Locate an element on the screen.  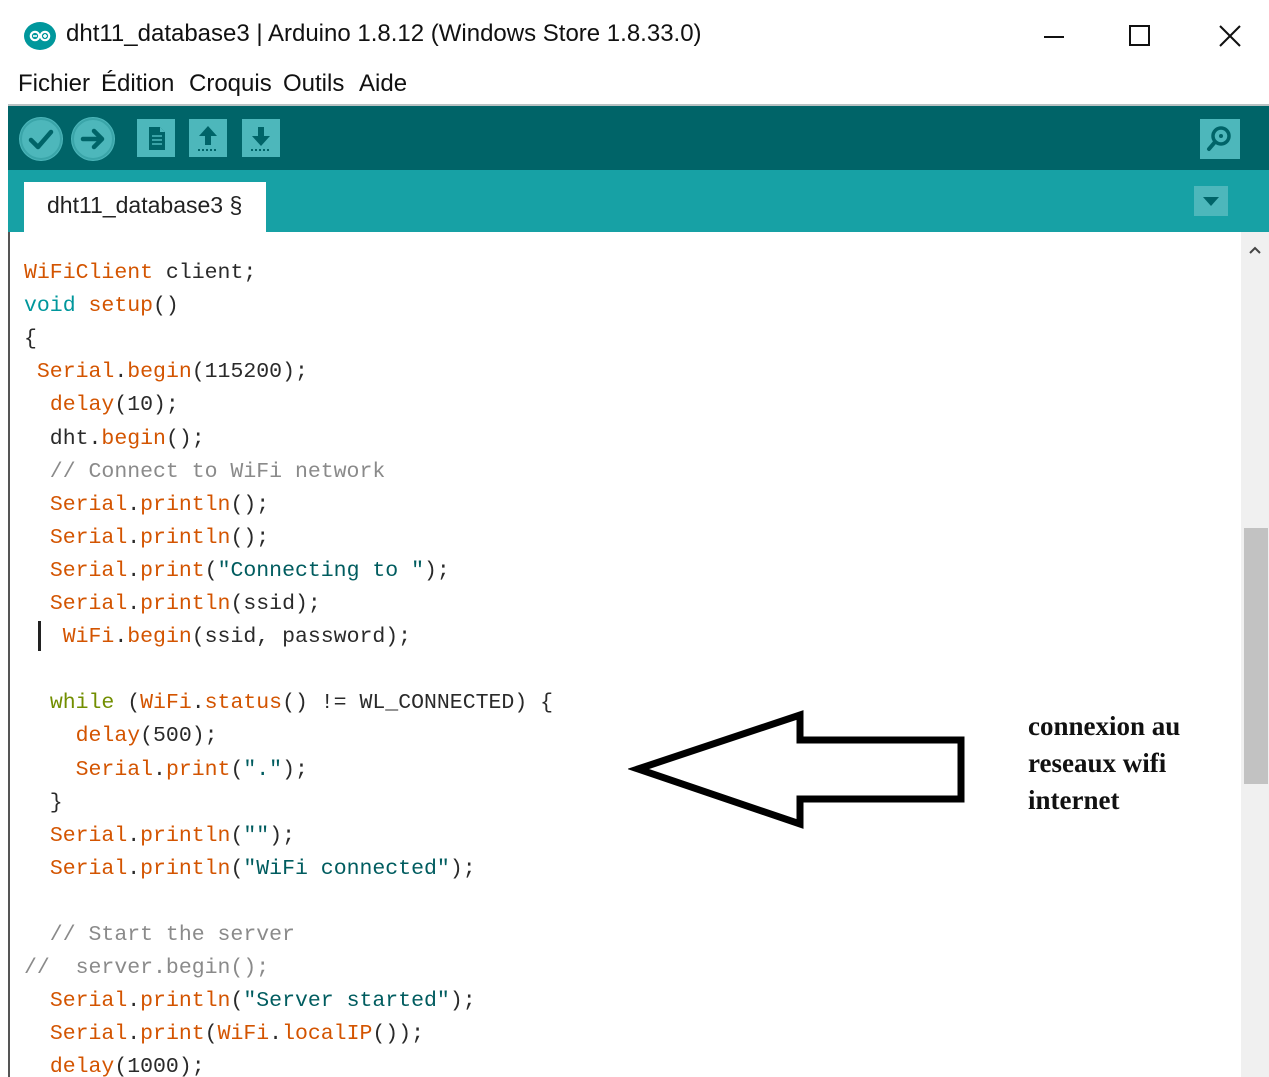
menu-fichier: Fichier is located at coordinates (54, 84).